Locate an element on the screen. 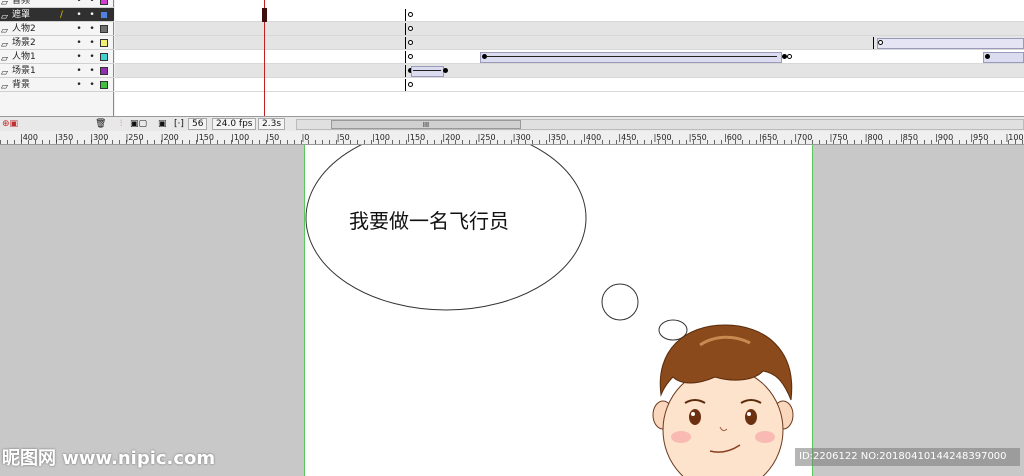  add-layer-icon: ⊕▣ is located at coordinates (10, 124).